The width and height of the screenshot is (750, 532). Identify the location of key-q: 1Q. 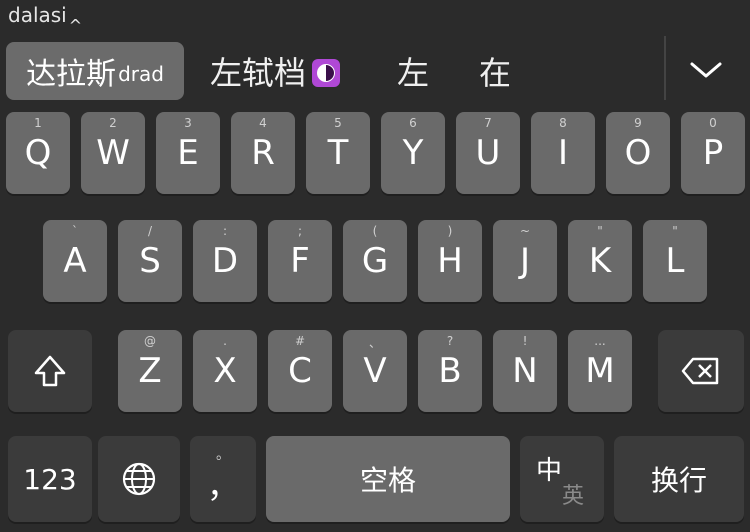
(38, 153).